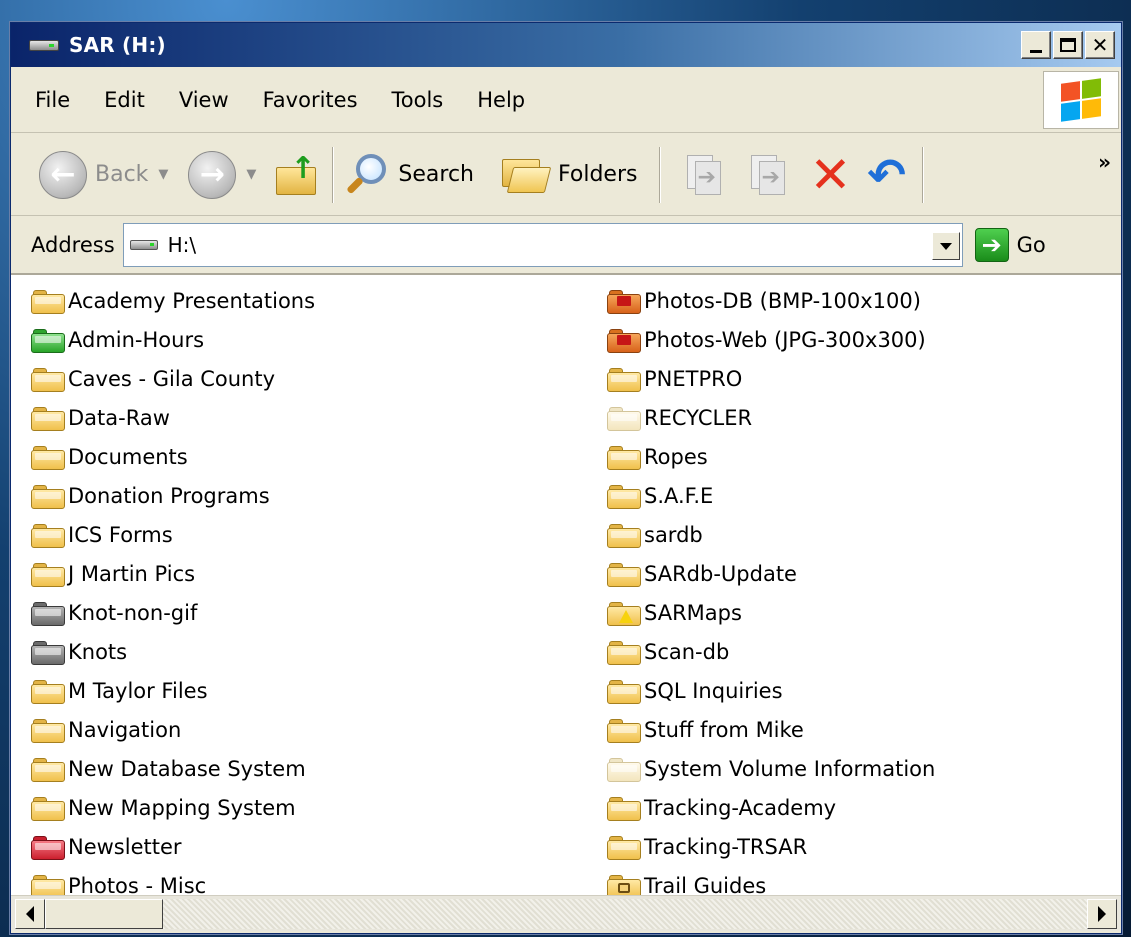 The width and height of the screenshot is (1131, 937). Describe the element at coordinates (1068, 45) in the screenshot. I see `maximize-button` at that location.